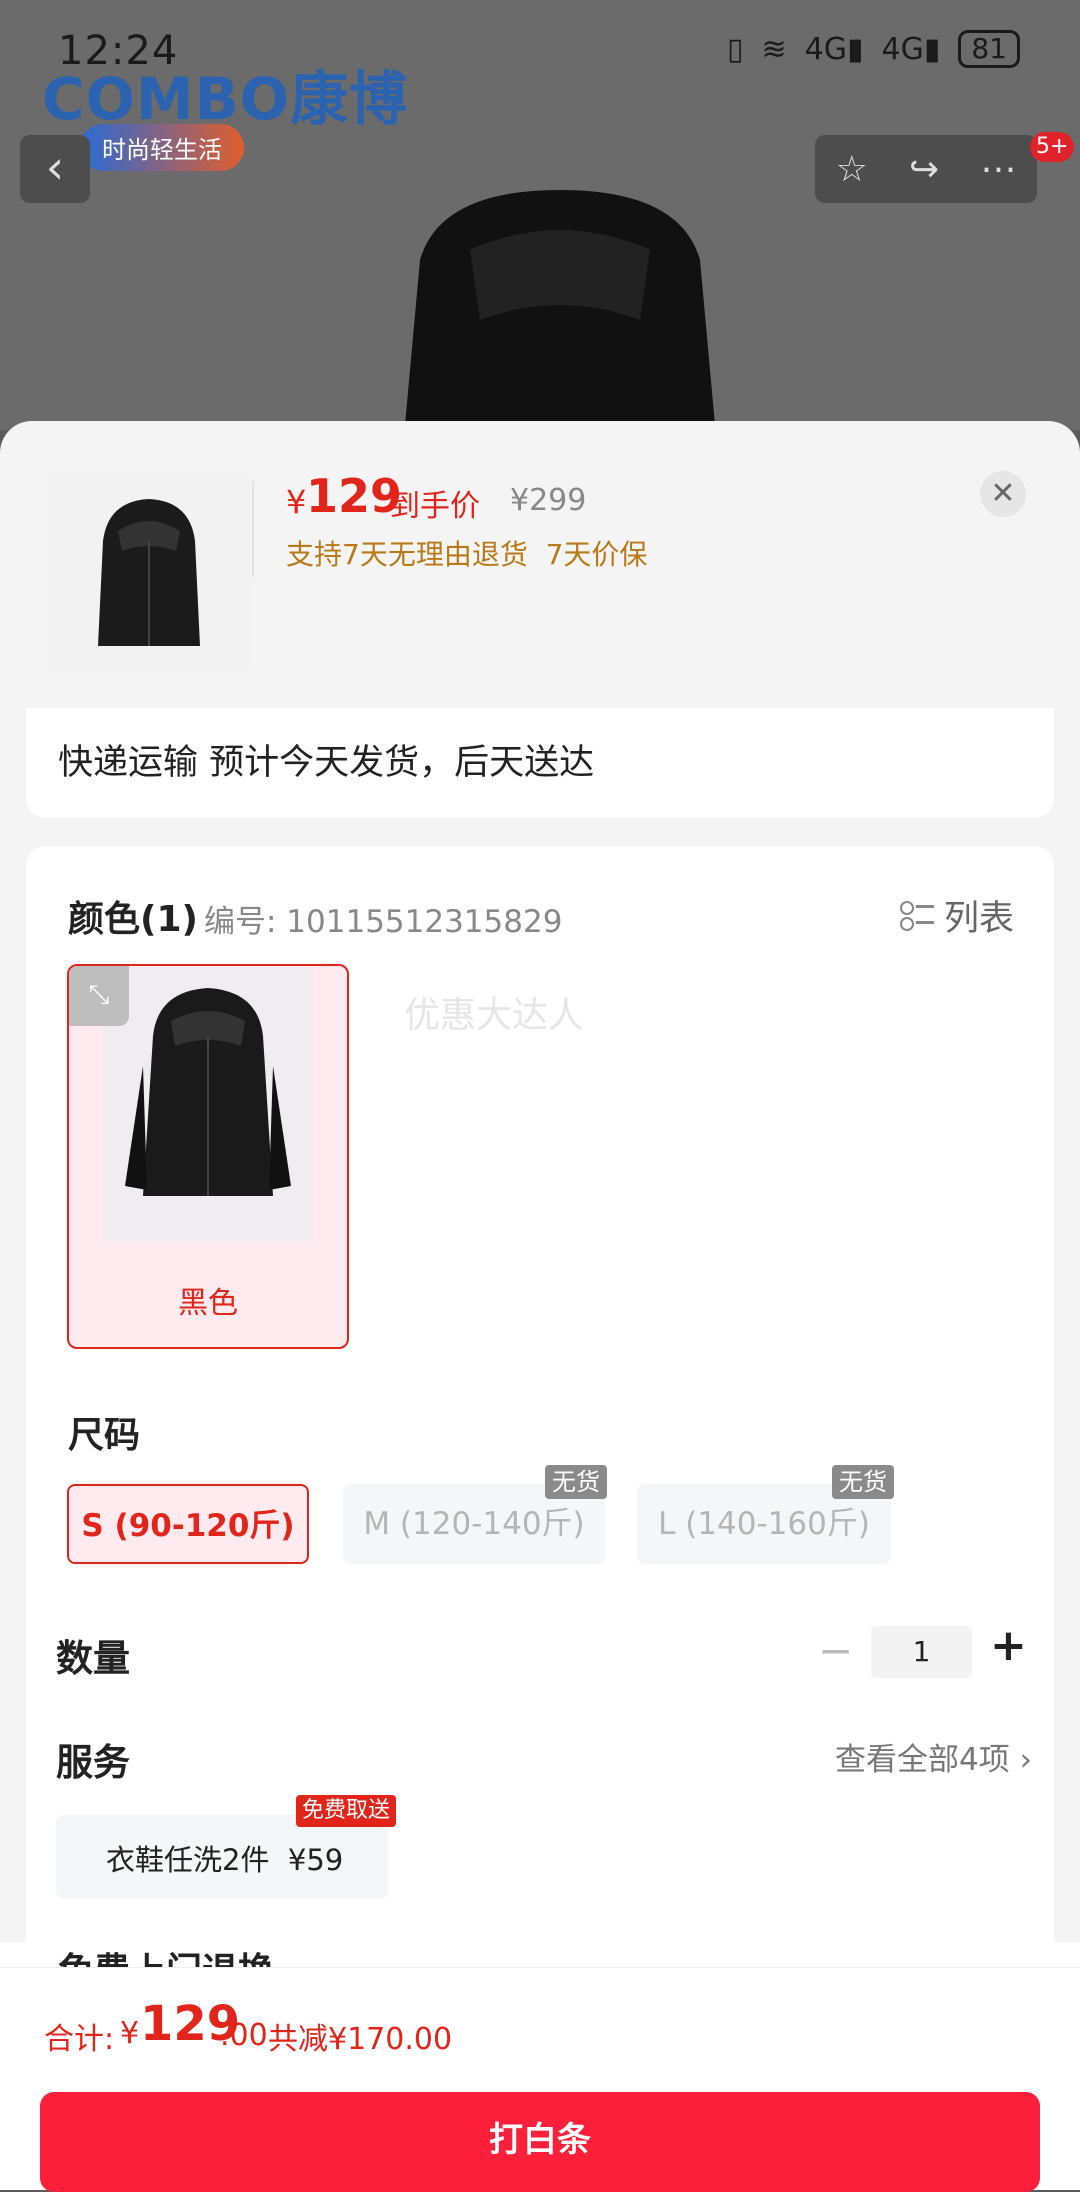  Describe the element at coordinates (354, 496) in the screenshot. I see `price: 129` at that location.